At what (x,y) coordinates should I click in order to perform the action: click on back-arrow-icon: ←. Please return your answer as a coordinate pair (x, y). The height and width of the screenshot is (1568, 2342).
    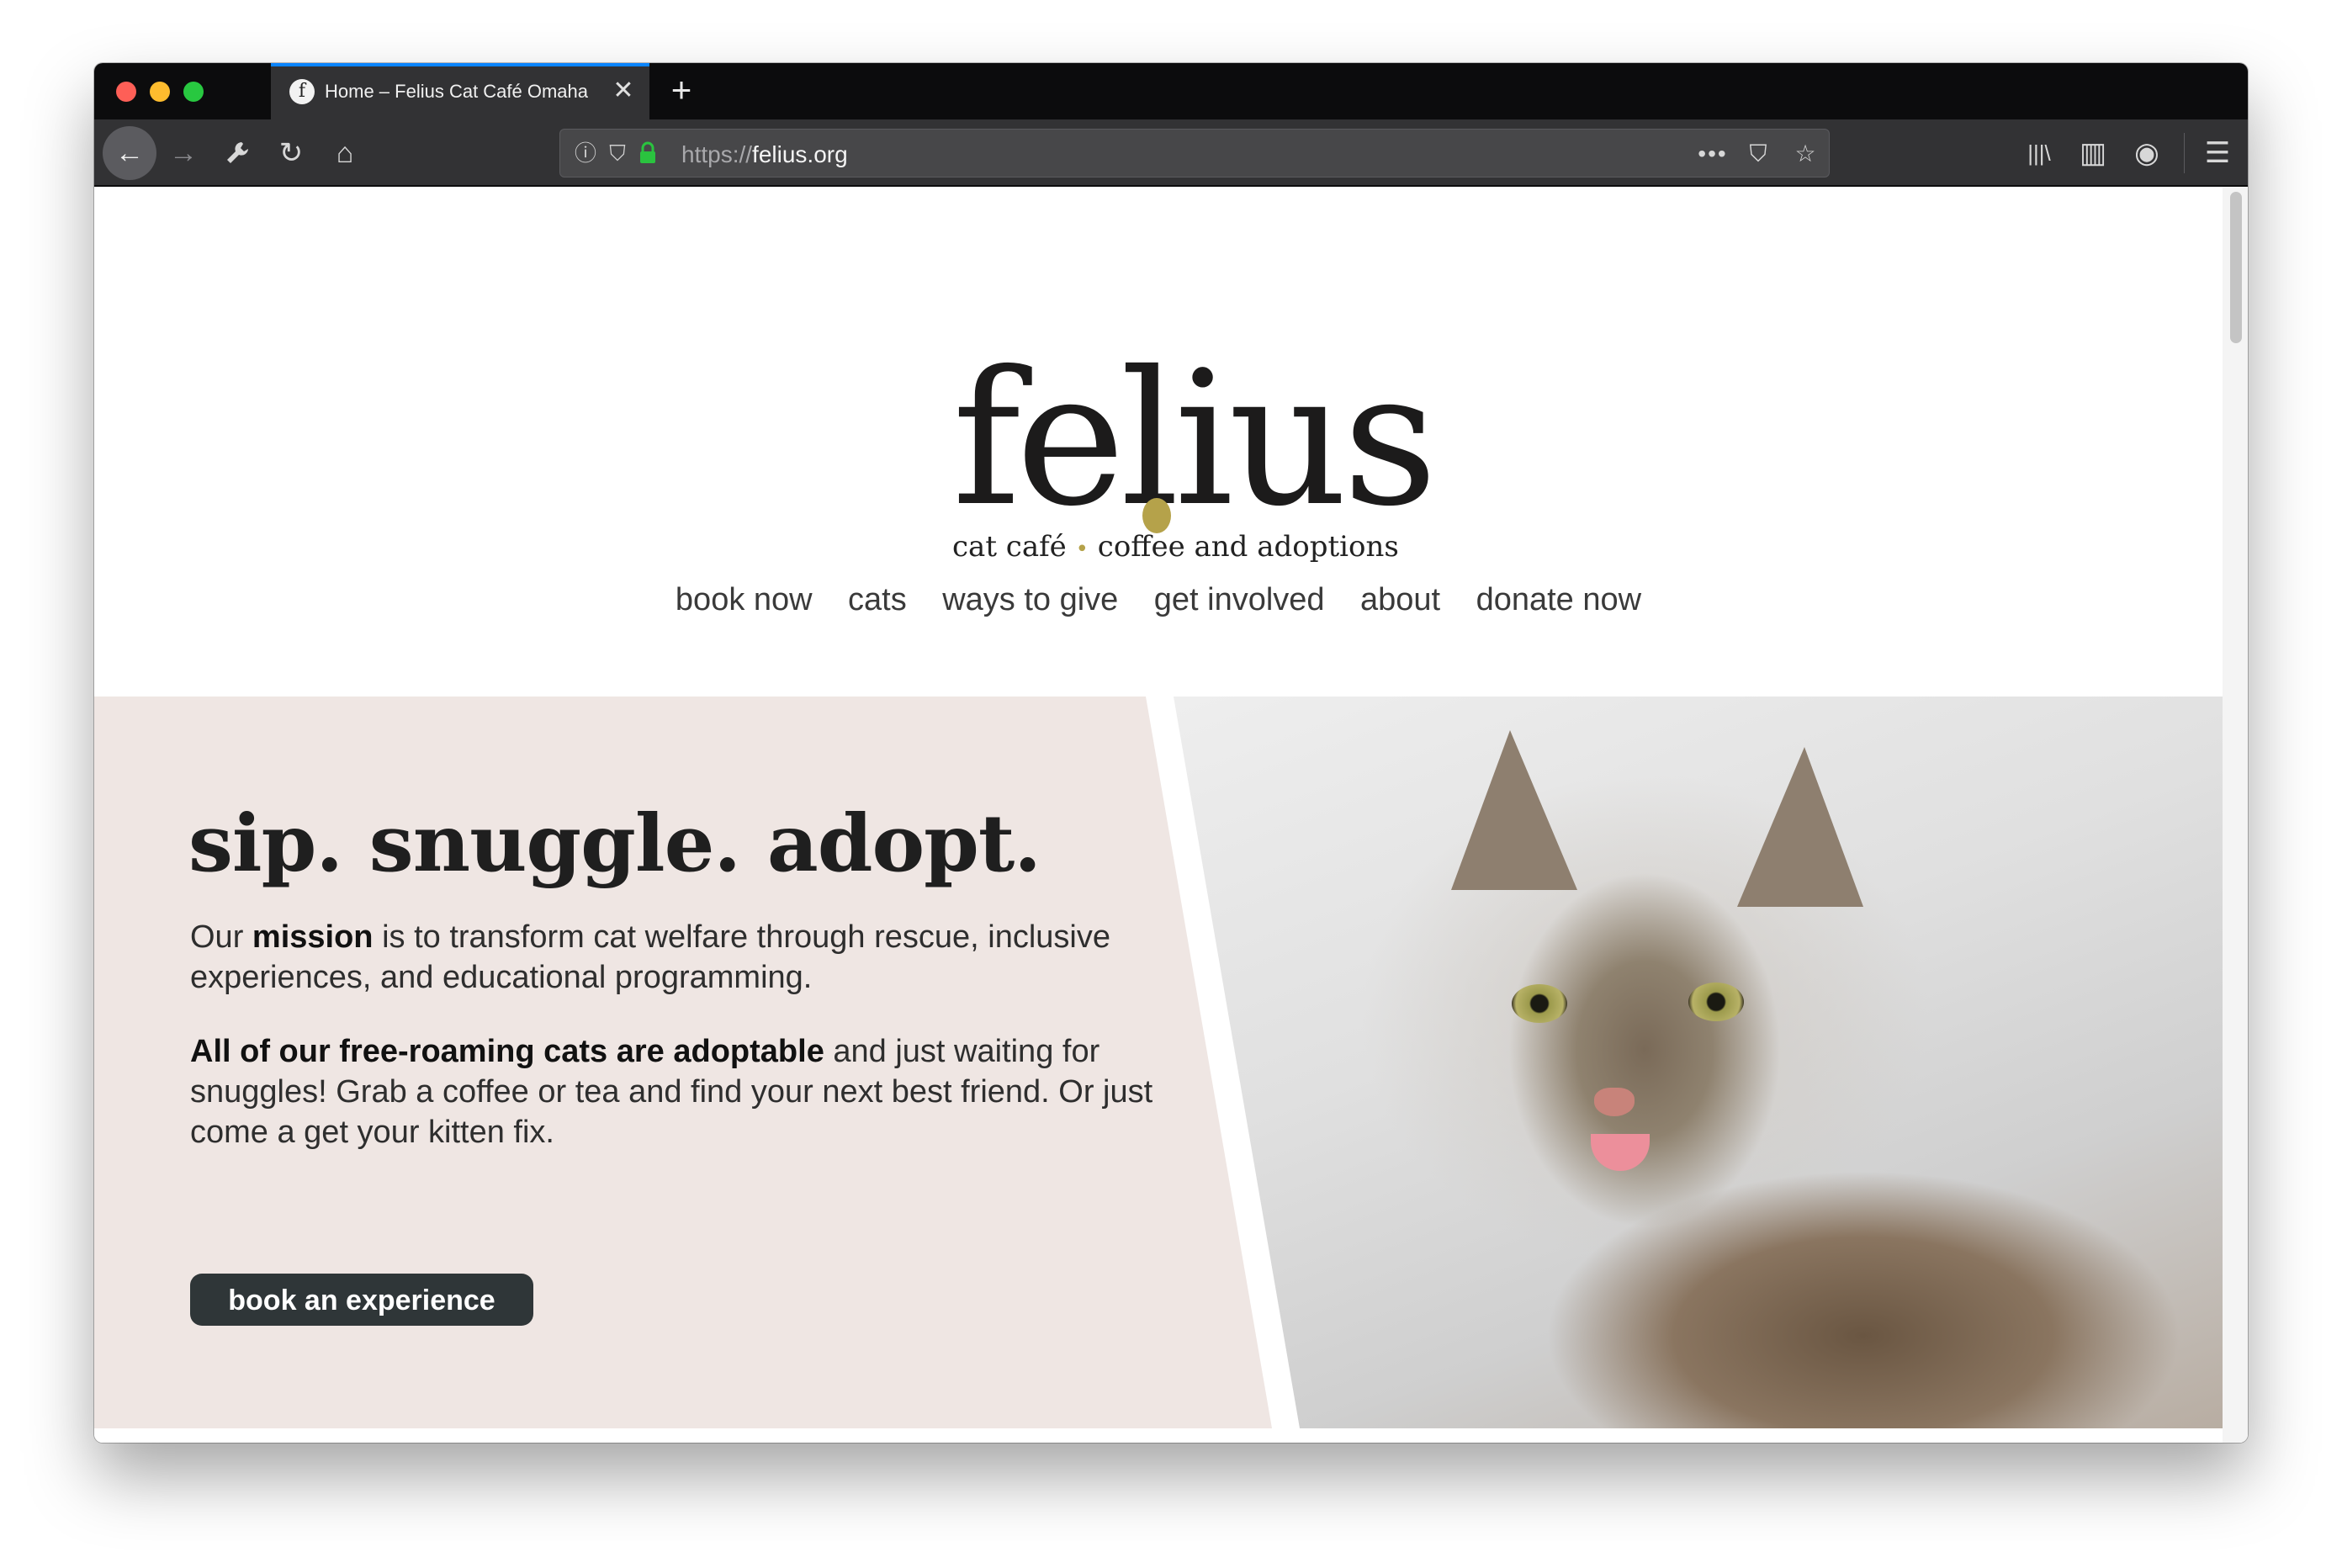
    Looking at the image, I should click on (129, 153).